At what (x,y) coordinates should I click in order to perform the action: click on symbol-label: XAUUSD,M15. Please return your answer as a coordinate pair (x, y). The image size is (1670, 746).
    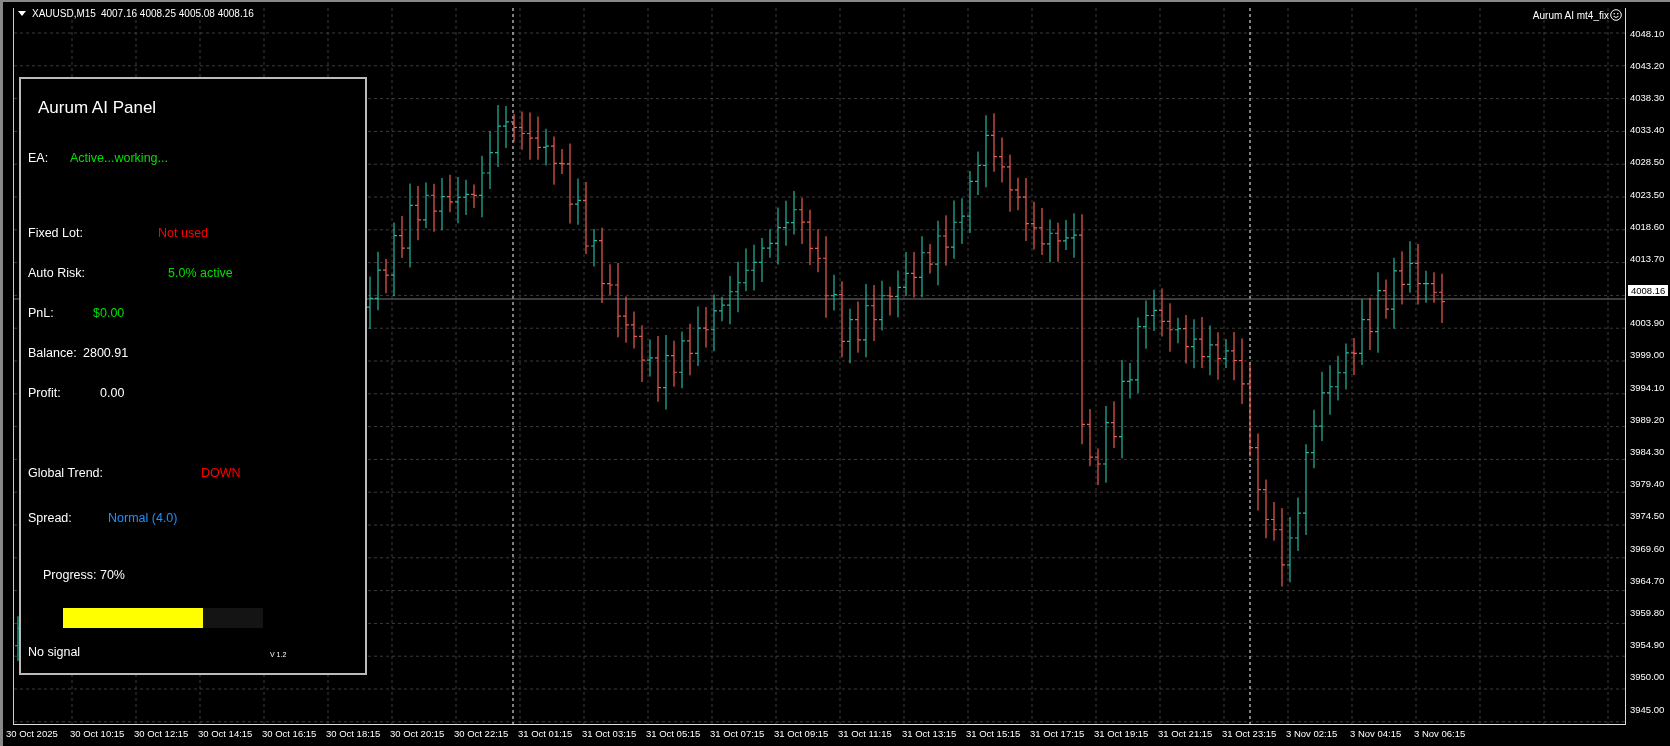
    Looking at the image, I should click on (64, 13).